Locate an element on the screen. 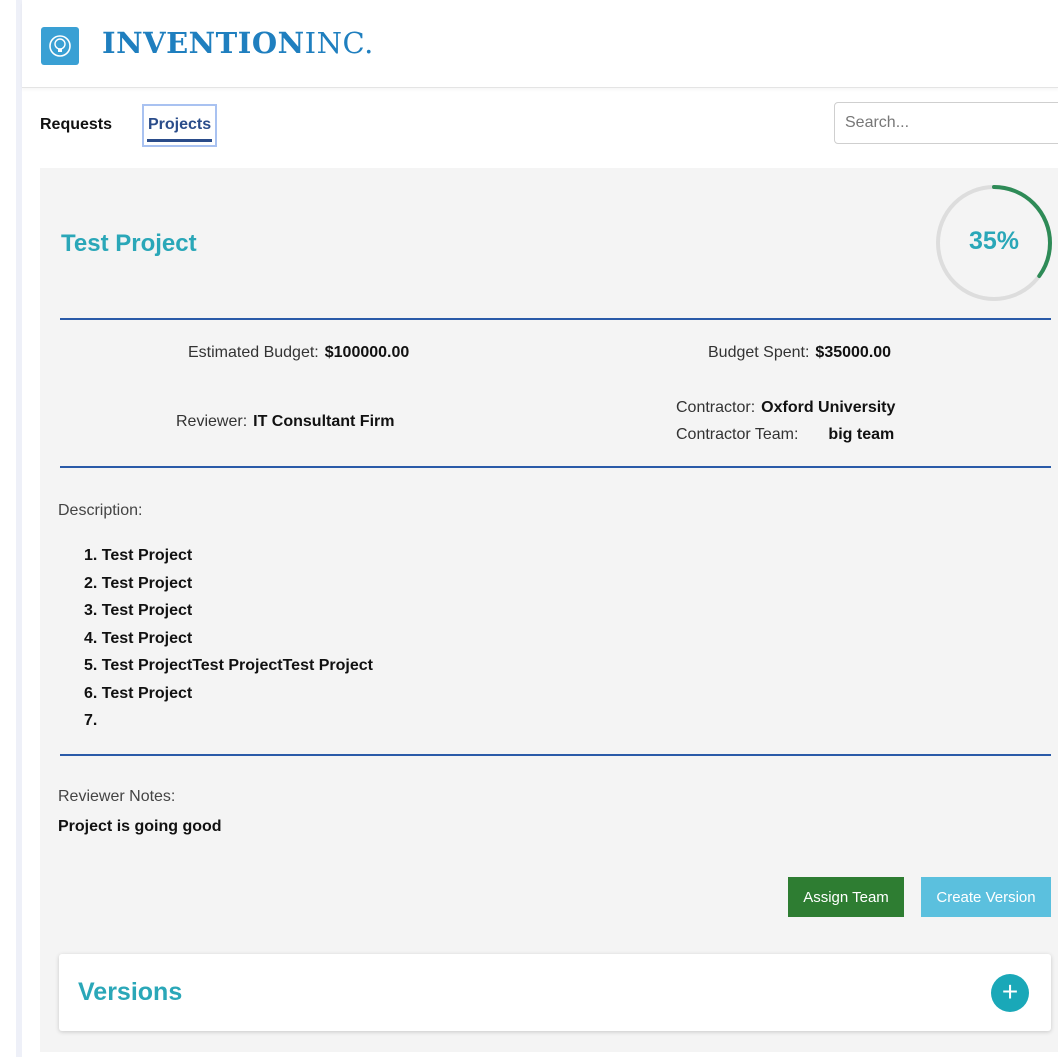  budget-spent-label: Budget Spent: is located at coordinates (759, 352).